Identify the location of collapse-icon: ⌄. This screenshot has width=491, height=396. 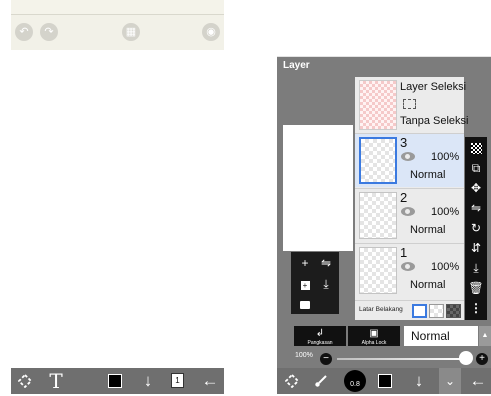
(450, 381).